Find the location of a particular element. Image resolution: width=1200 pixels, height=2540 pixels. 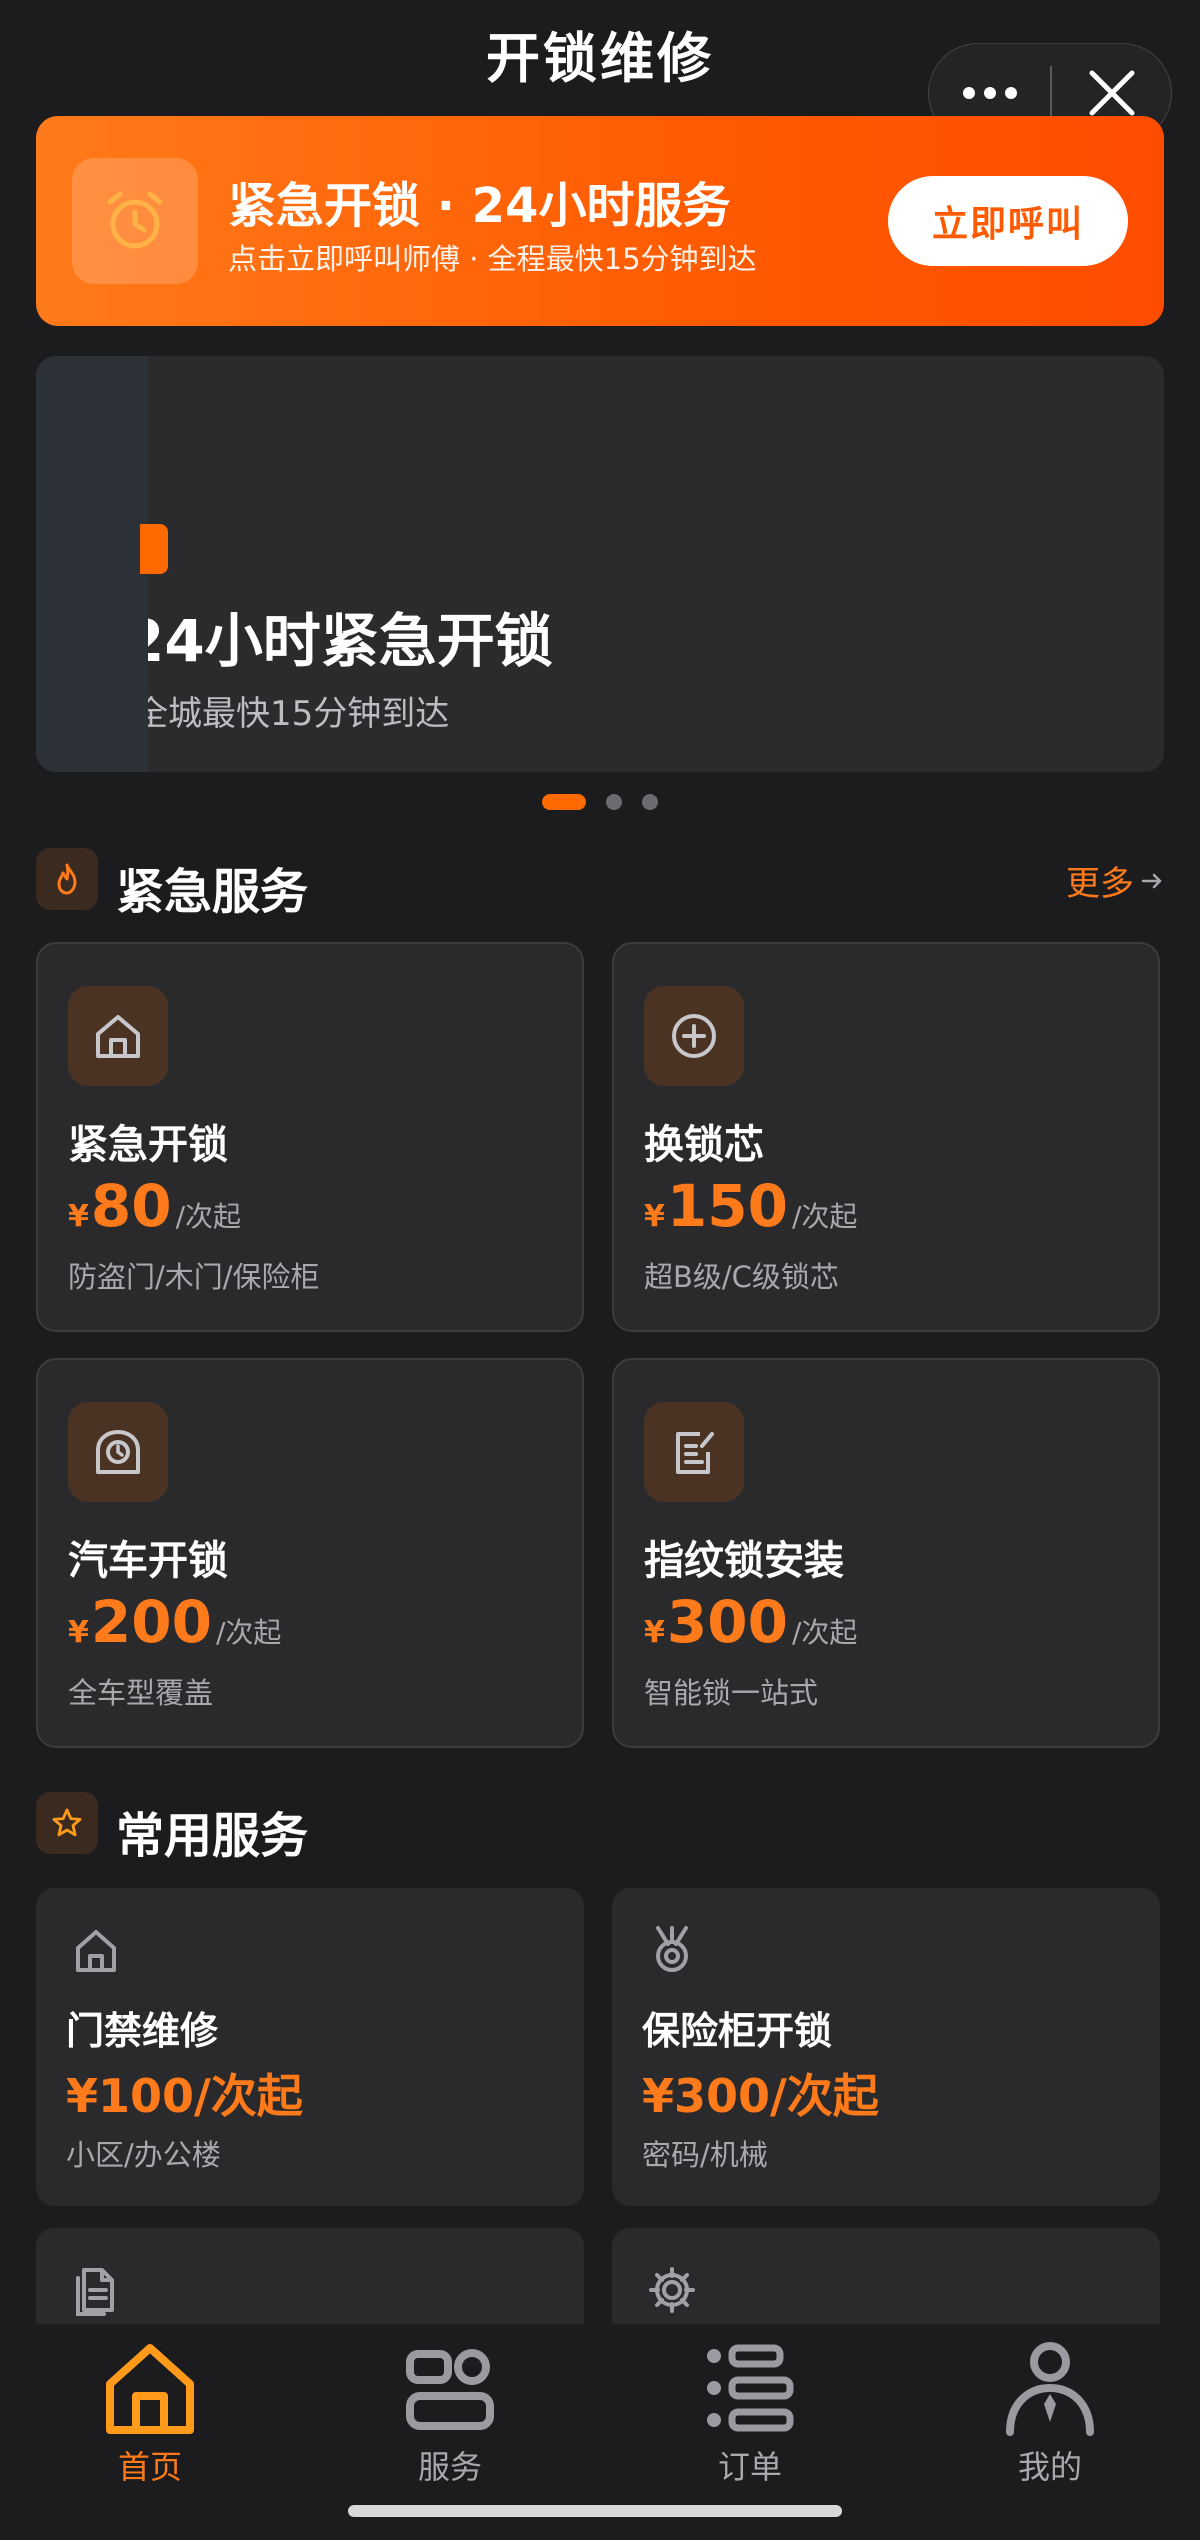

arrow-right-icon is located at coordinates (1151, 880).